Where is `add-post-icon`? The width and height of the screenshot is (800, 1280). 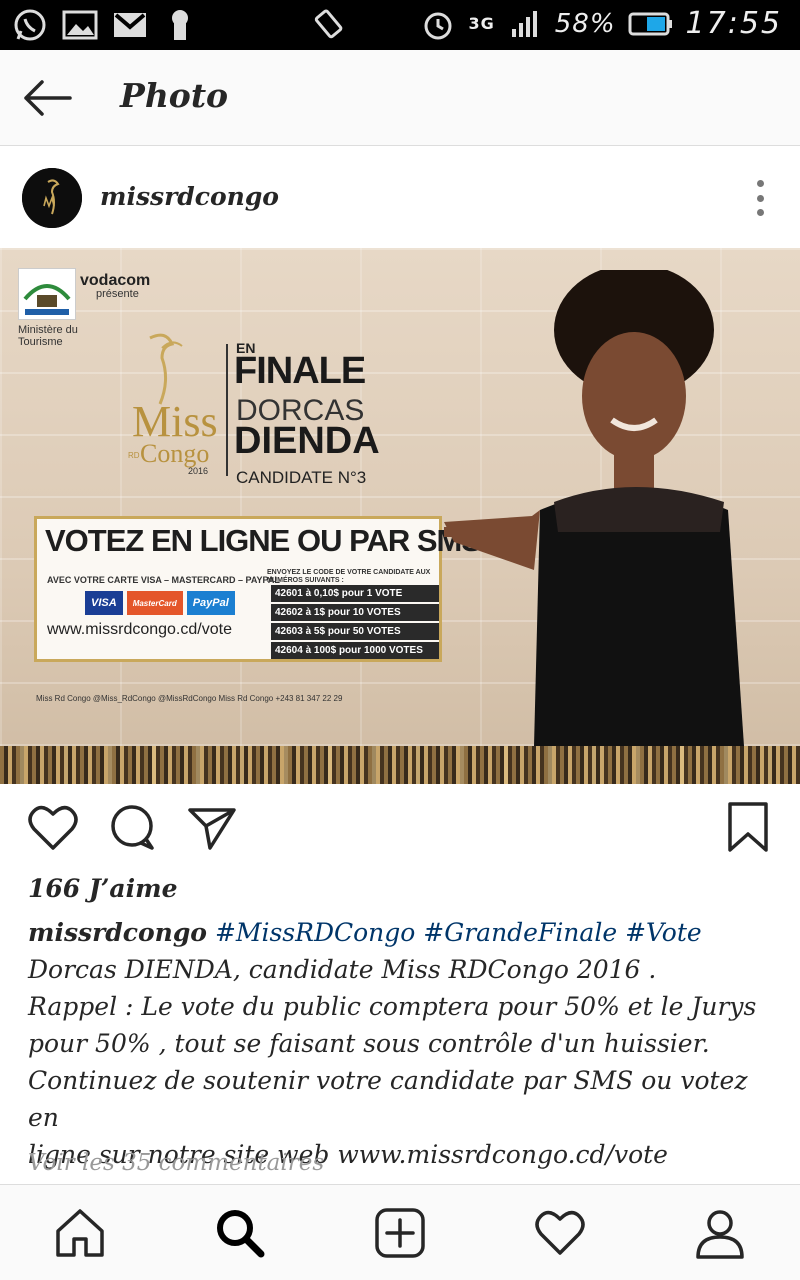
add-post-icon is located at coordinates (400, 1233).